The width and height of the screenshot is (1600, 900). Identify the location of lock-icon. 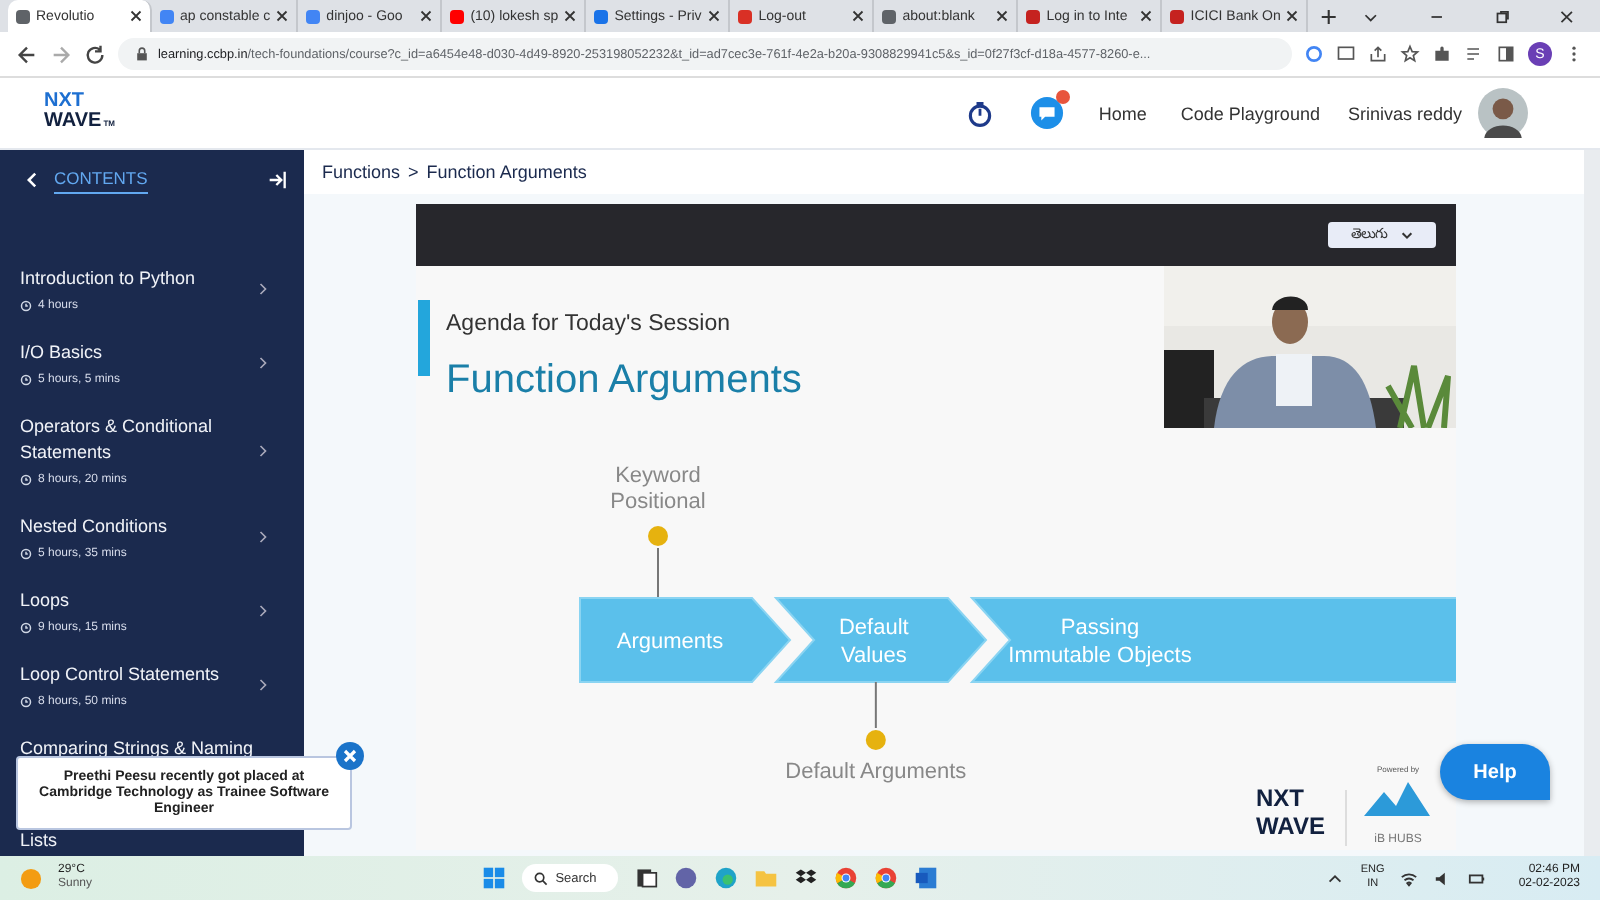
(142, 54).